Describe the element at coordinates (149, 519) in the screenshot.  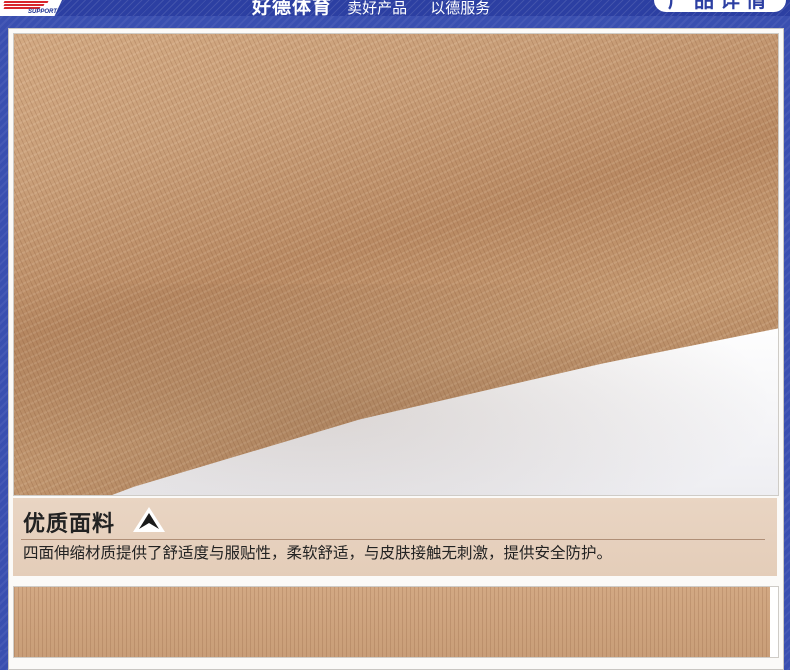
I see `up-arrow-triangle-icon` at that location.